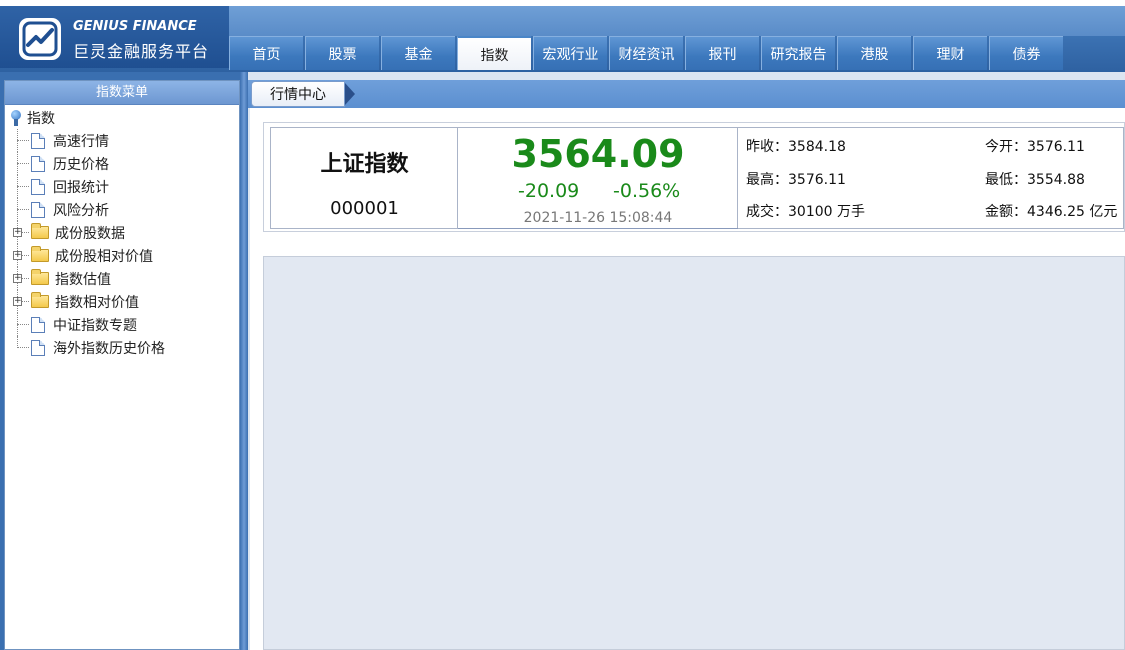 This screenshot has width=1125, height=650. I want to click on breadcrumb-arrow-icon, so click(350, 94).